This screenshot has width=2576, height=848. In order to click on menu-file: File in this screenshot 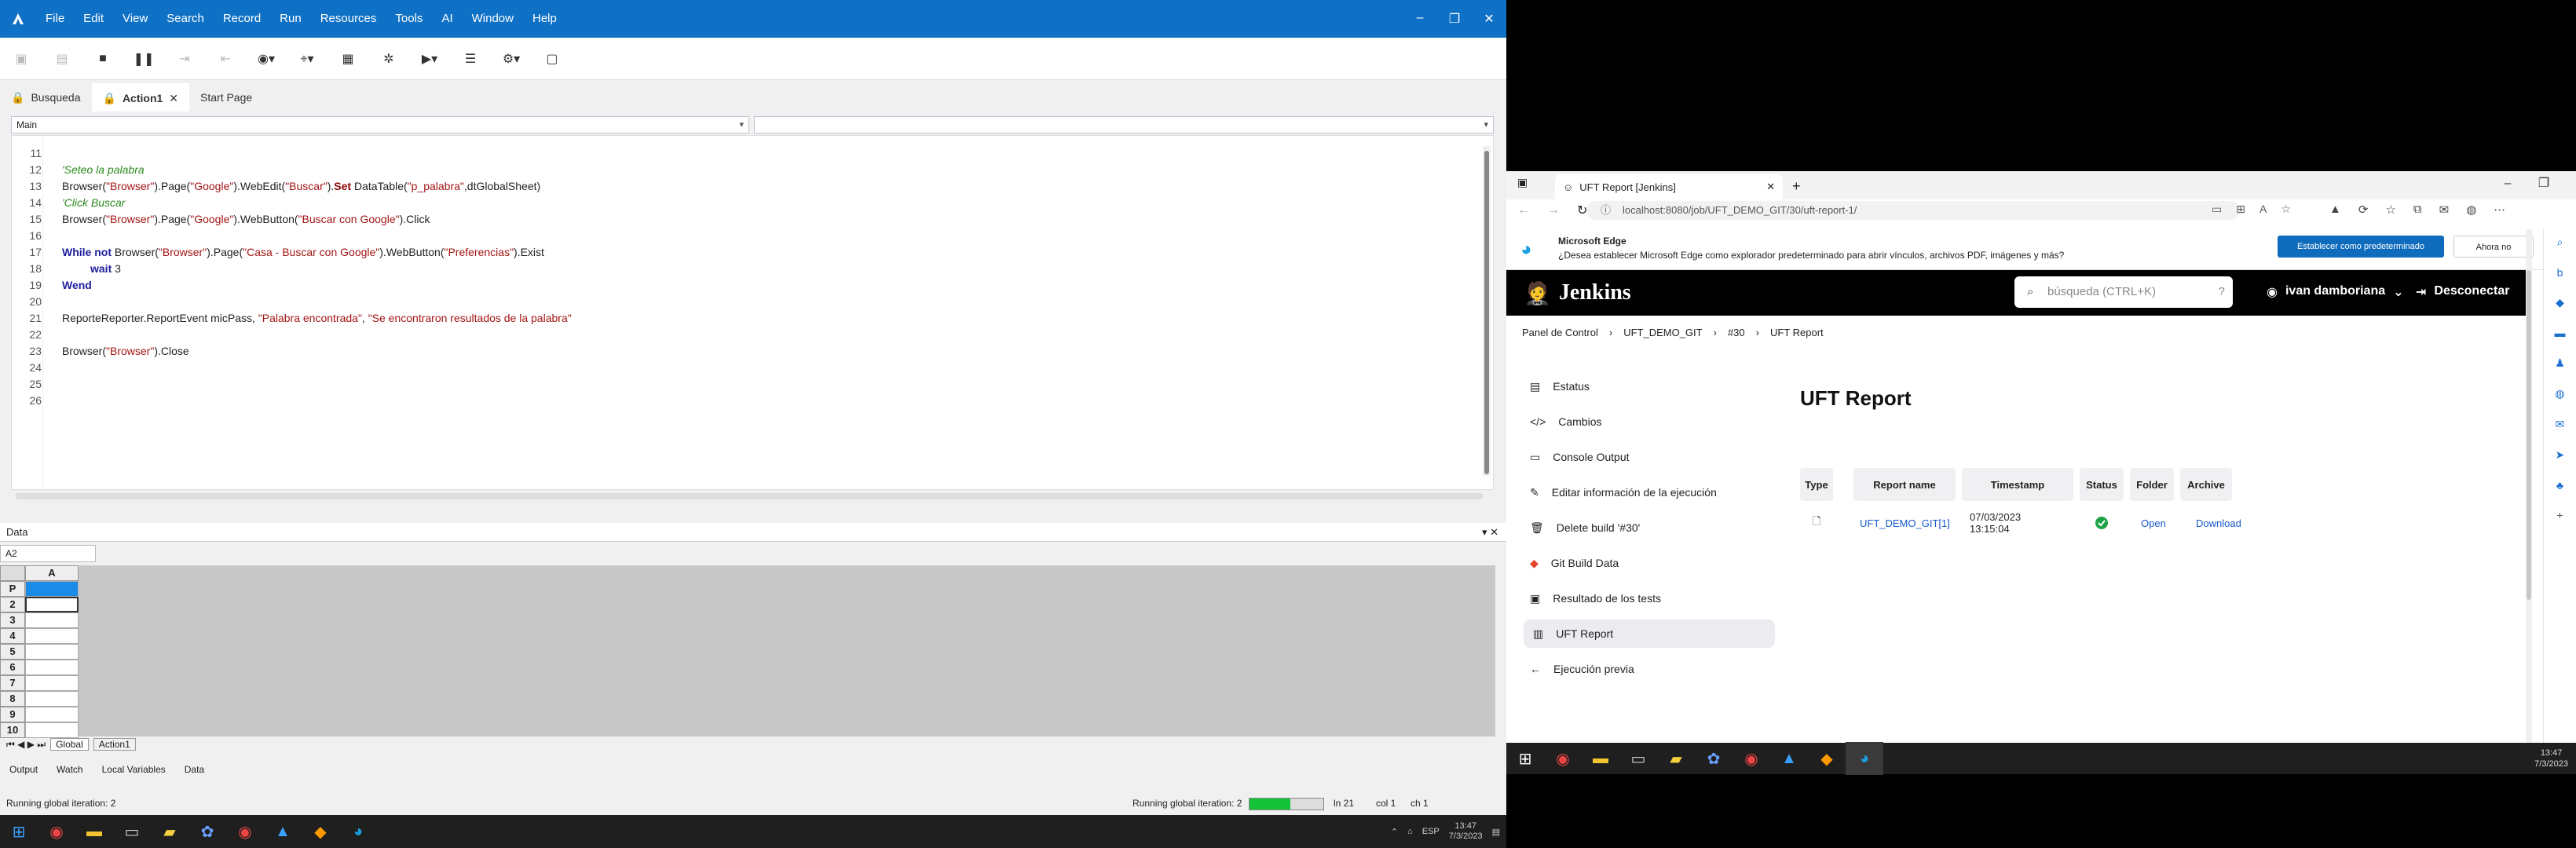, I will do `click(55, 19)`.